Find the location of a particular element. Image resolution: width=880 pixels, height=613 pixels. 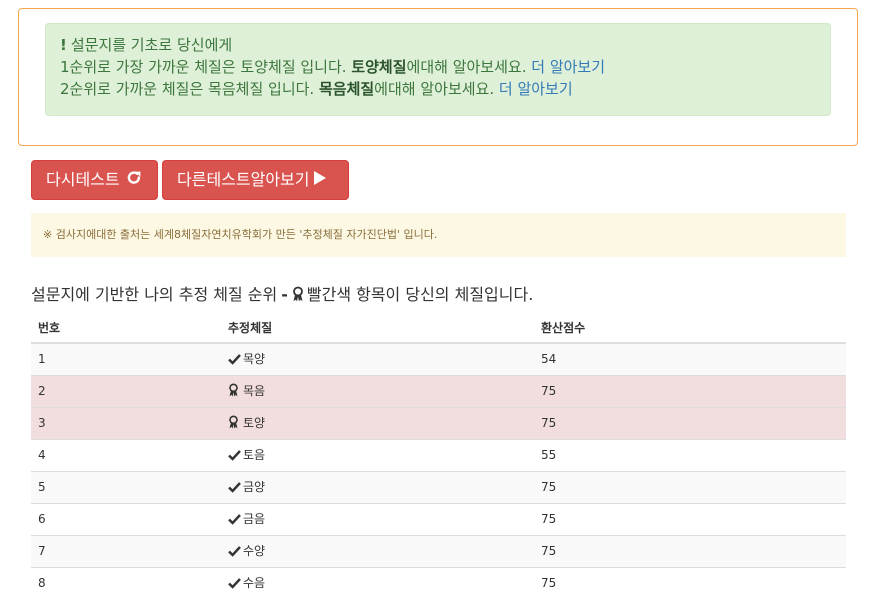

other-tests-label: 다른테스트알아보기 is located at coordinates (243, 179).